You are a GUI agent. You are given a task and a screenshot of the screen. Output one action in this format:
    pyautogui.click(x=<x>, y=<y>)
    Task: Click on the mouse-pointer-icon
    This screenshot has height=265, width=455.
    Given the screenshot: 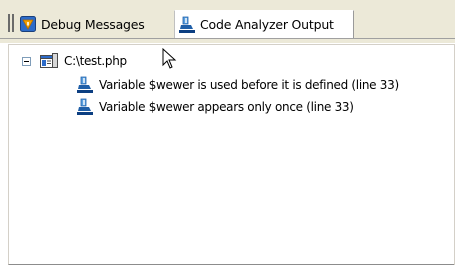 What is the action you would take?
    pyautogui.click(x=169, y=58)
    